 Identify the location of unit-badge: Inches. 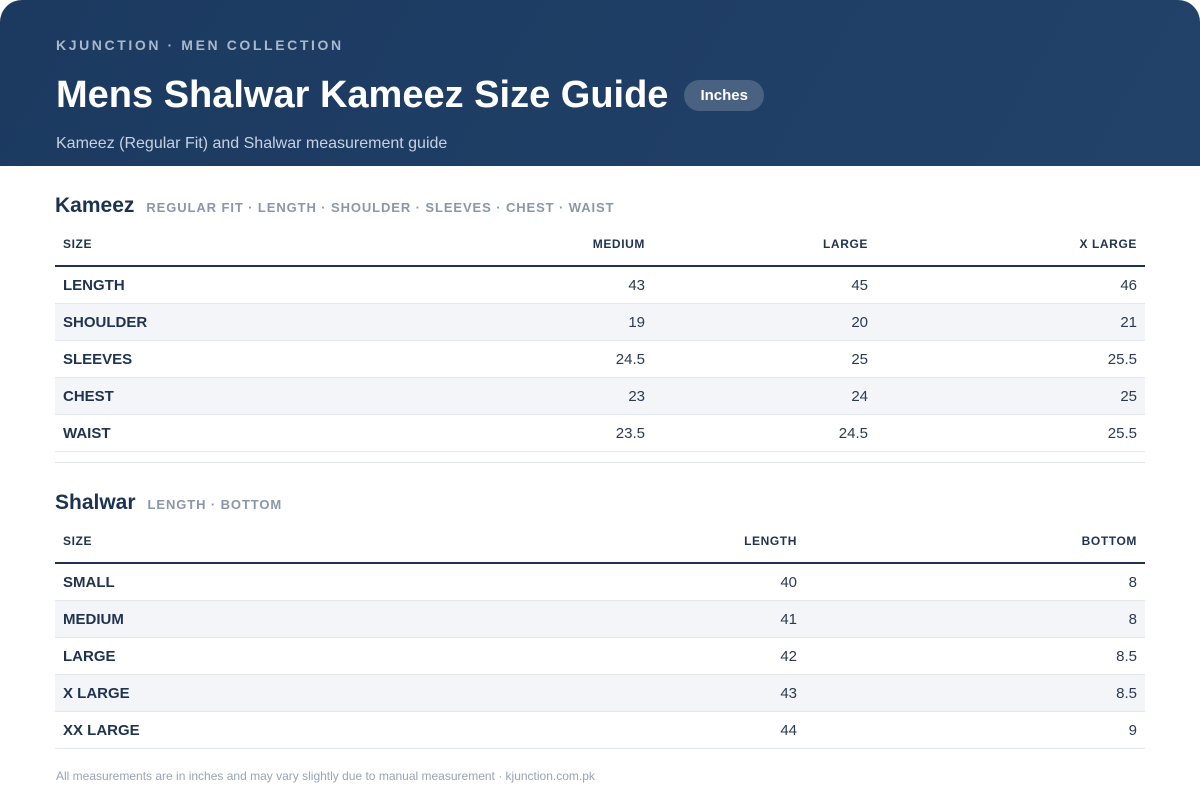
(724, 95).